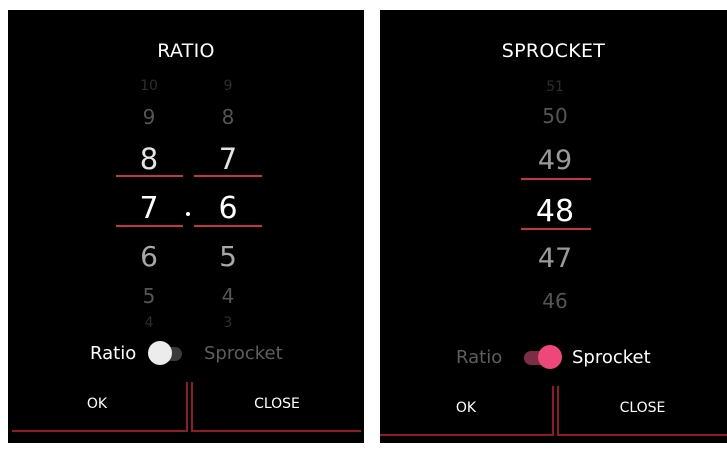 The width and height of the screenshot is (727, 455). I want to click on dialog-title: SPROCKET, so click(553, 51).